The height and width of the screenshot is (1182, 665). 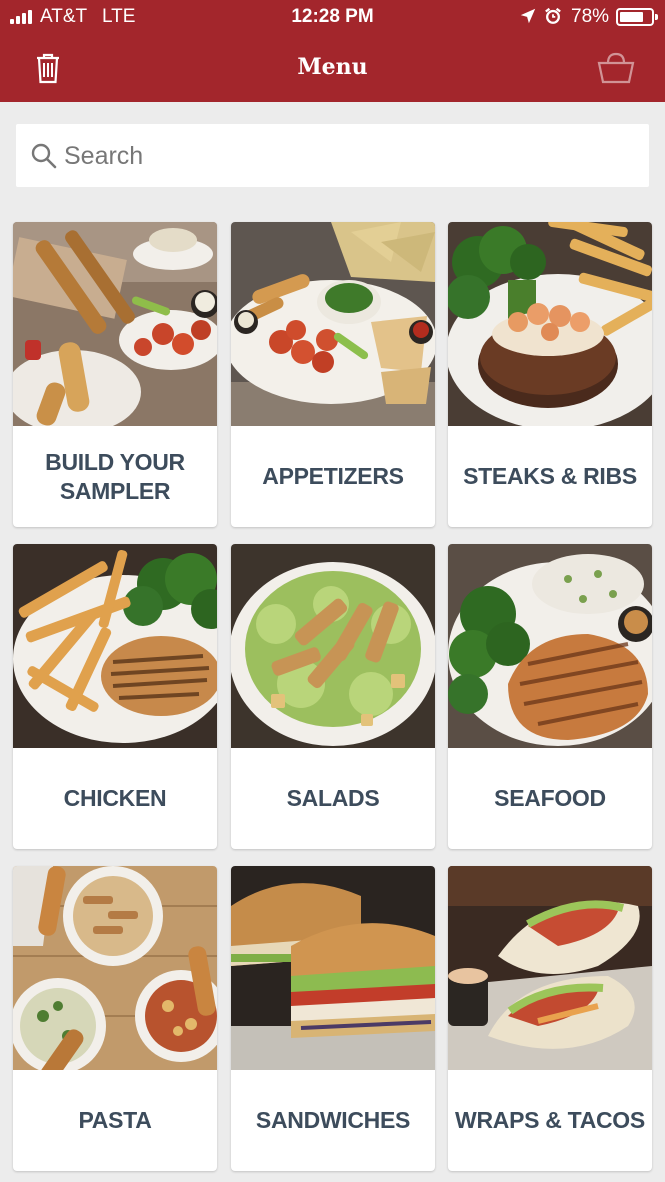 What do you see at coordinates (333, 798) in the screenshot?
I see `category-label: SALADS` at bounding box center [333, 798].